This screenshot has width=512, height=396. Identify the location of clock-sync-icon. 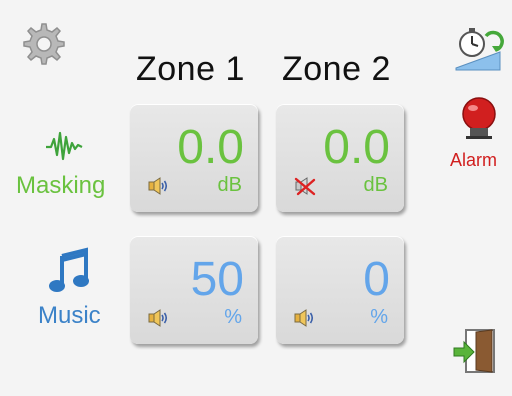
(478, 48).